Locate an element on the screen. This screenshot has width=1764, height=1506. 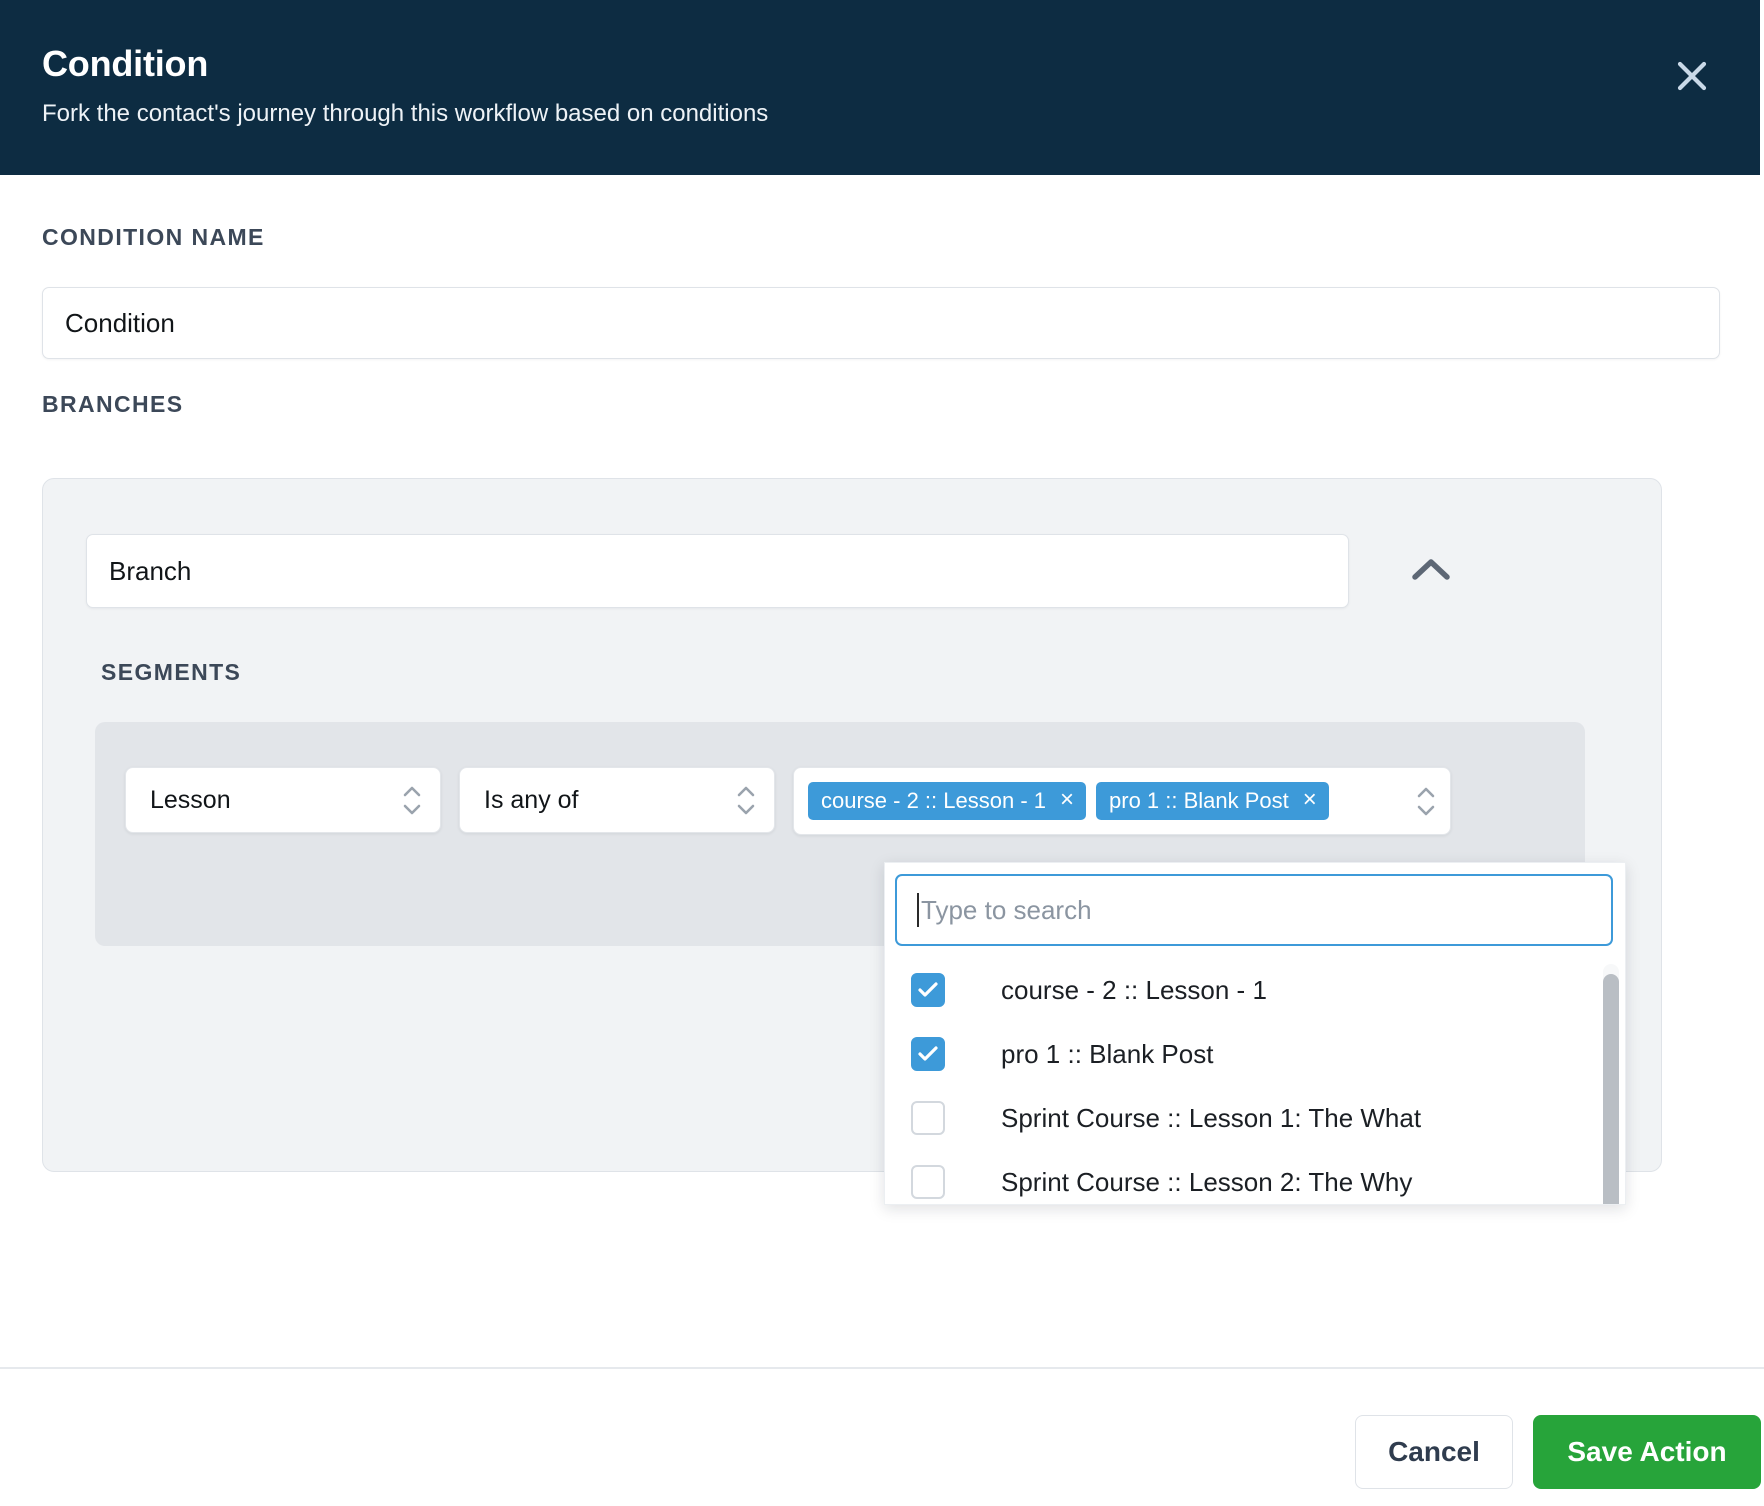
segment-operator-select: Is any of is located at coordinates (617, 800).